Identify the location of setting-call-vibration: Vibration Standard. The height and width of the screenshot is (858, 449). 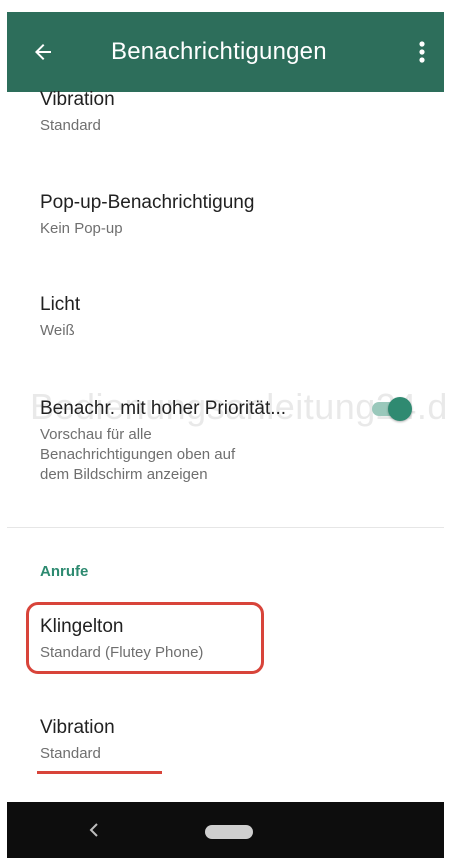
(230, 740).